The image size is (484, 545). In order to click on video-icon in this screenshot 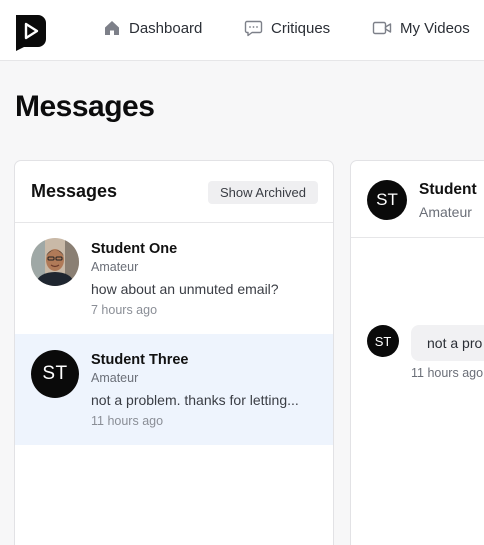, I will do `click(382, 28)`.